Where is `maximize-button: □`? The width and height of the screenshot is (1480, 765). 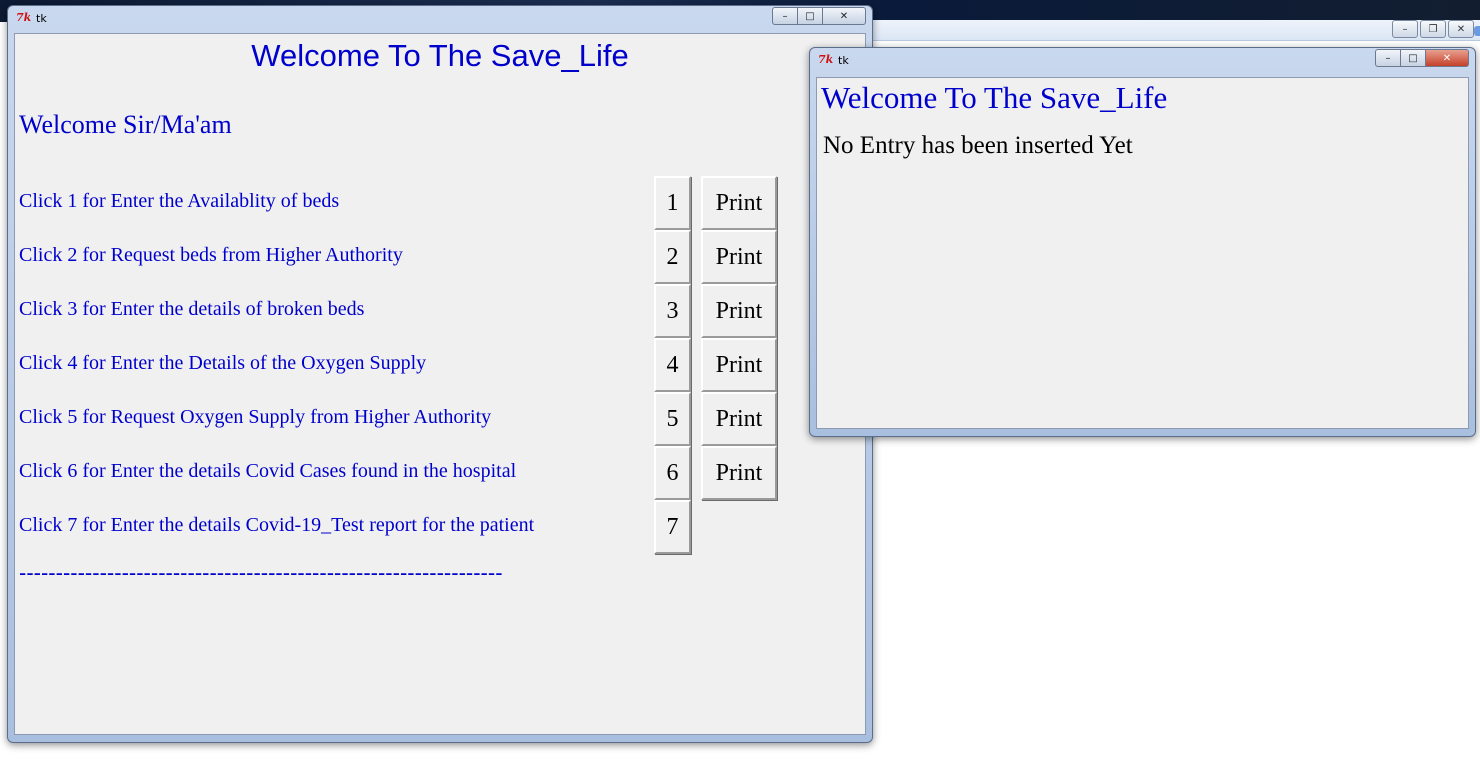
maximize-button: □ is located at coordinates (810, 16).